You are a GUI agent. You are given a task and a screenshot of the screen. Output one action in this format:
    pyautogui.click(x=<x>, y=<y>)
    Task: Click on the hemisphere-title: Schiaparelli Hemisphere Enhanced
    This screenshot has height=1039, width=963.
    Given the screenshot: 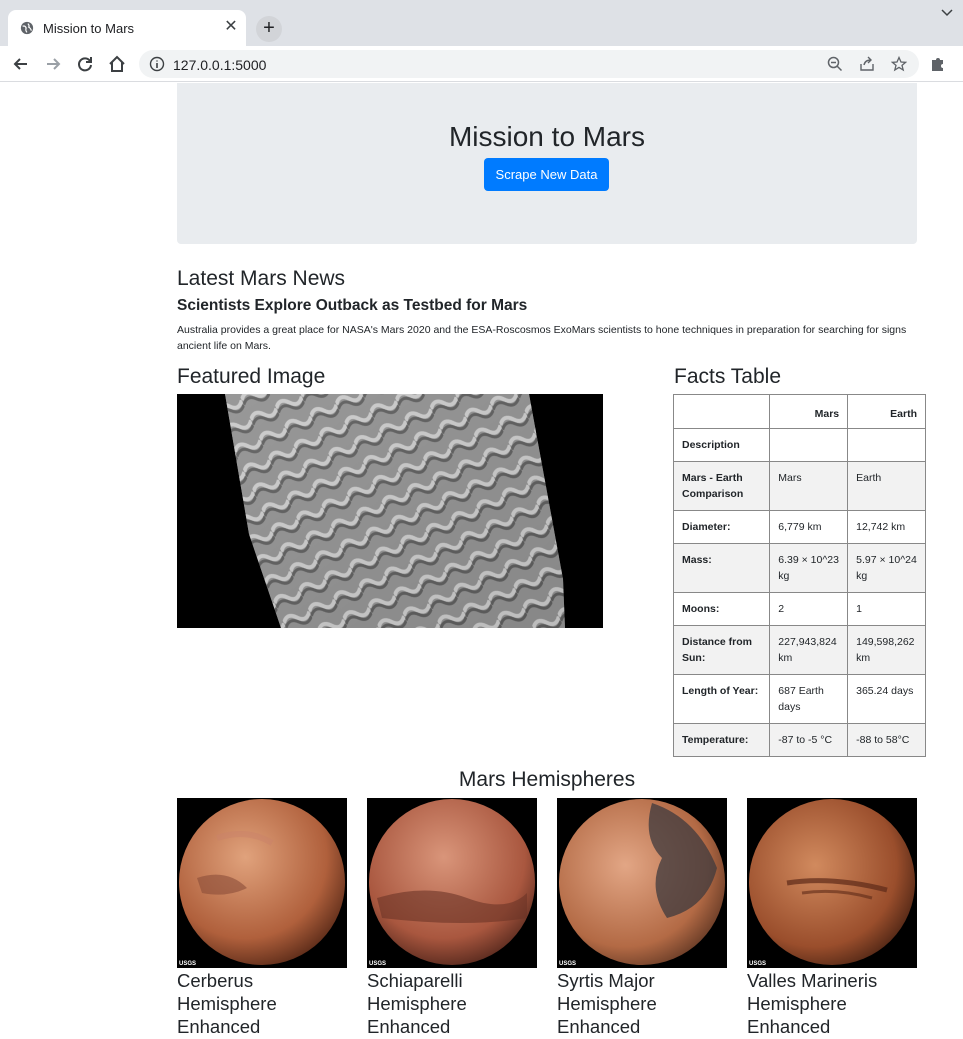 What is the action you would take?
    pyautogui.click(x=452, y=1003)
    